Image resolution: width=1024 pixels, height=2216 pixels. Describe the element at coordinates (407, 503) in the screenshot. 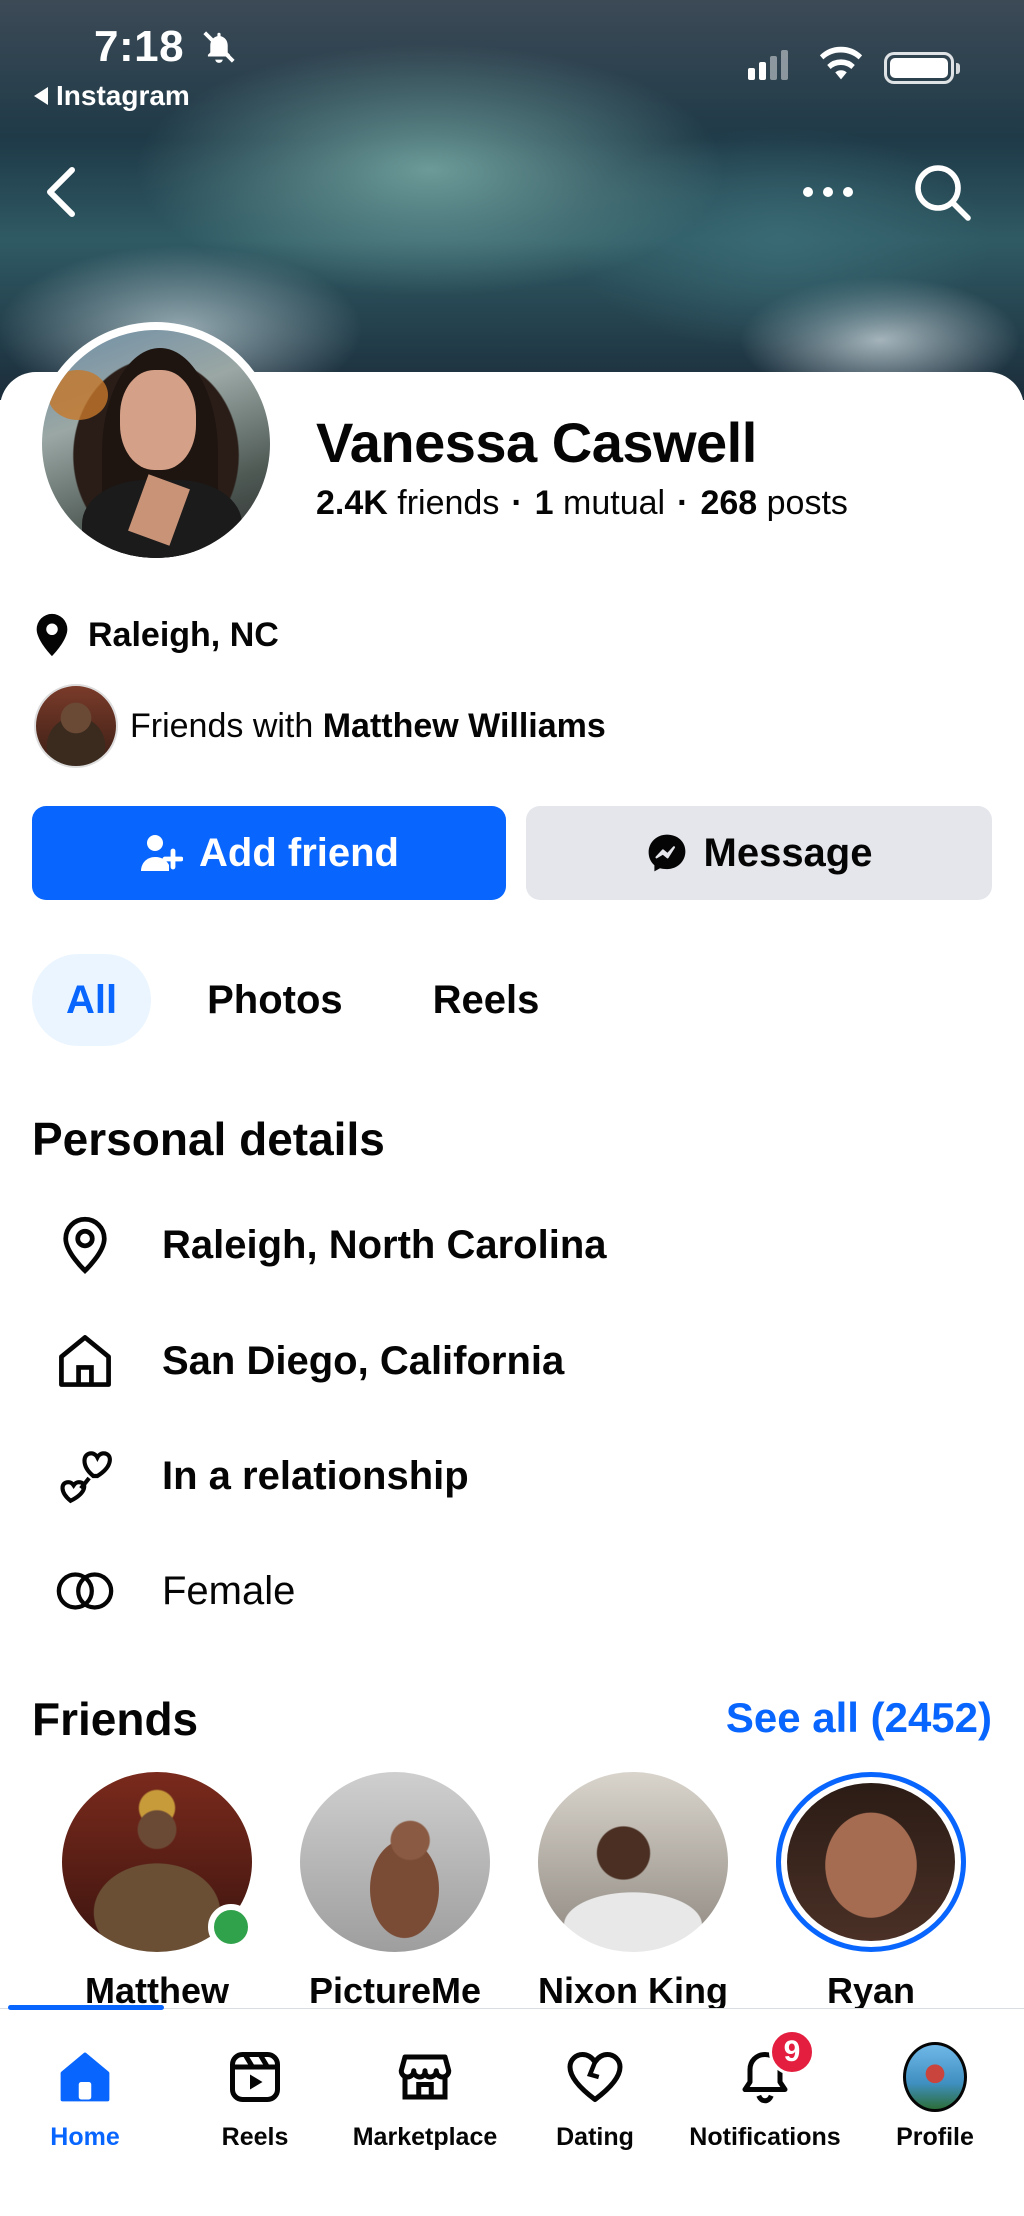

I see `friends-stat: 2.4K friends` at that location.